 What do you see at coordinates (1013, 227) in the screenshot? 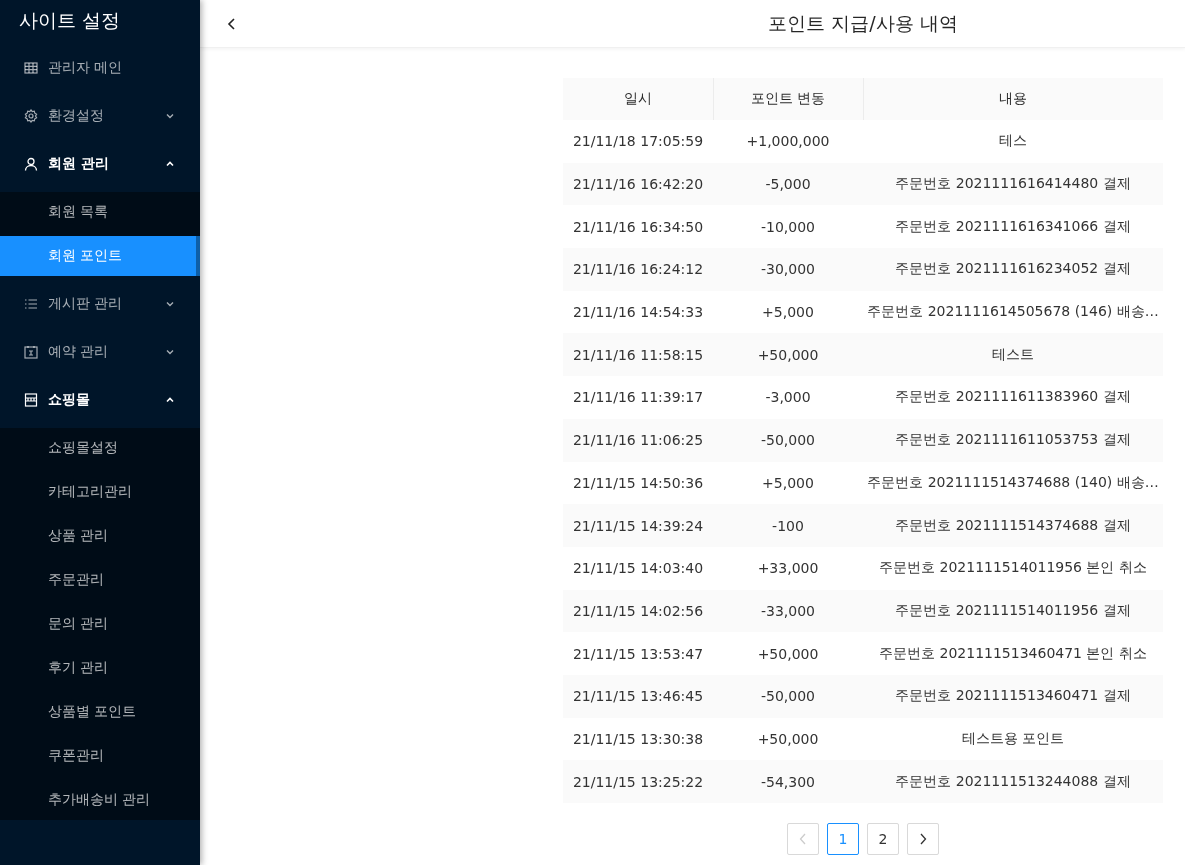
I see `table-cell: 주문번호 2021111616341066 결제` at bounding box center [1013, 227].